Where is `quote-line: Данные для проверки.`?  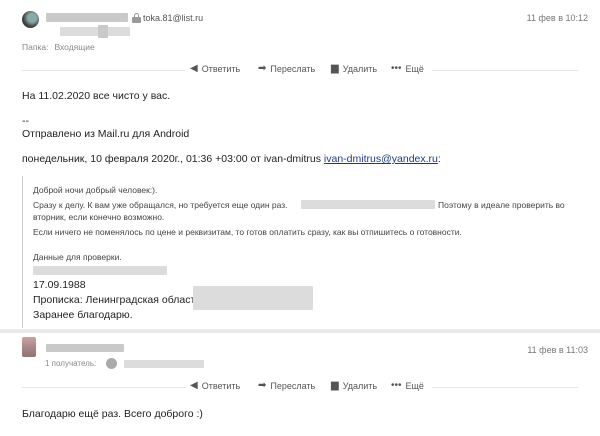 quote-line: Данные для проверки. is located at coordinates (77, 257).